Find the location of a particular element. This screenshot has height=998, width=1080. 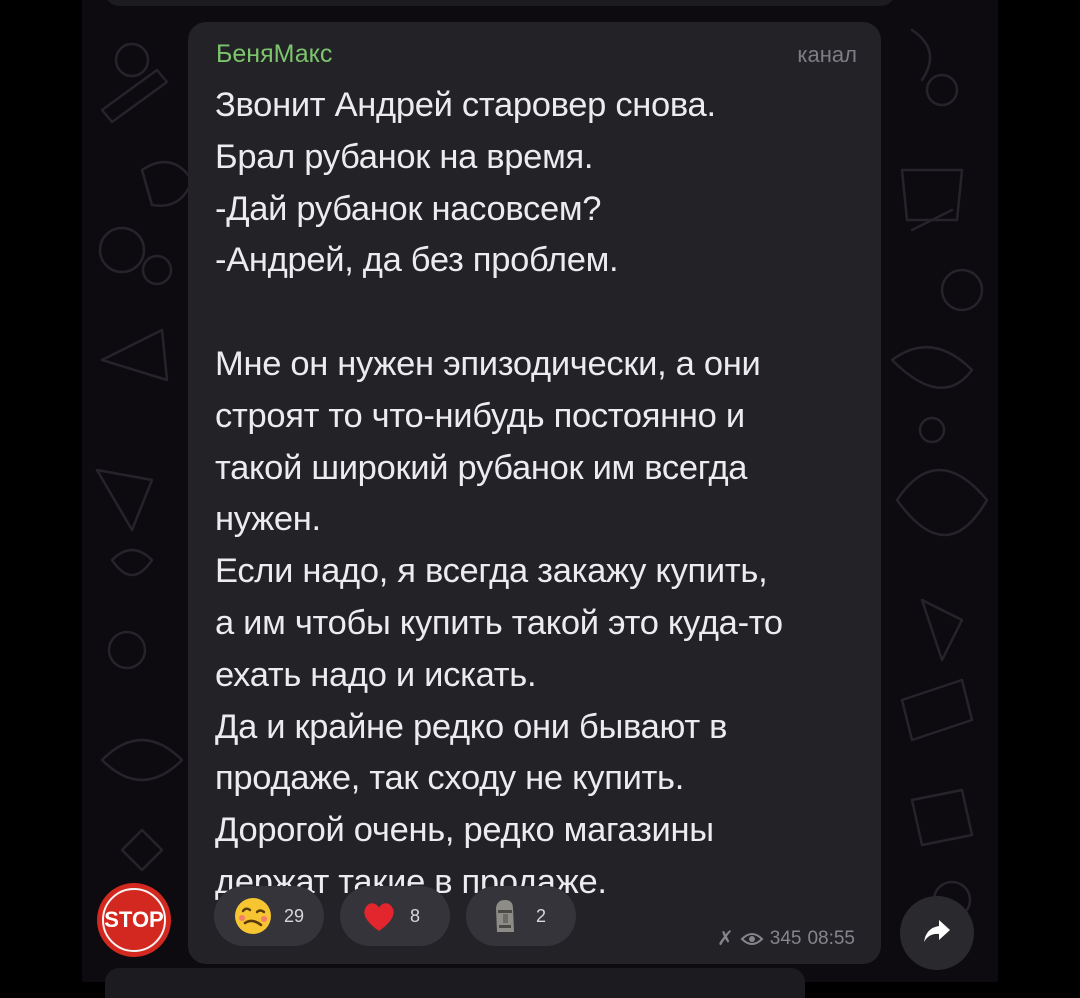

moai-icon is located at coordinates (505, 916).